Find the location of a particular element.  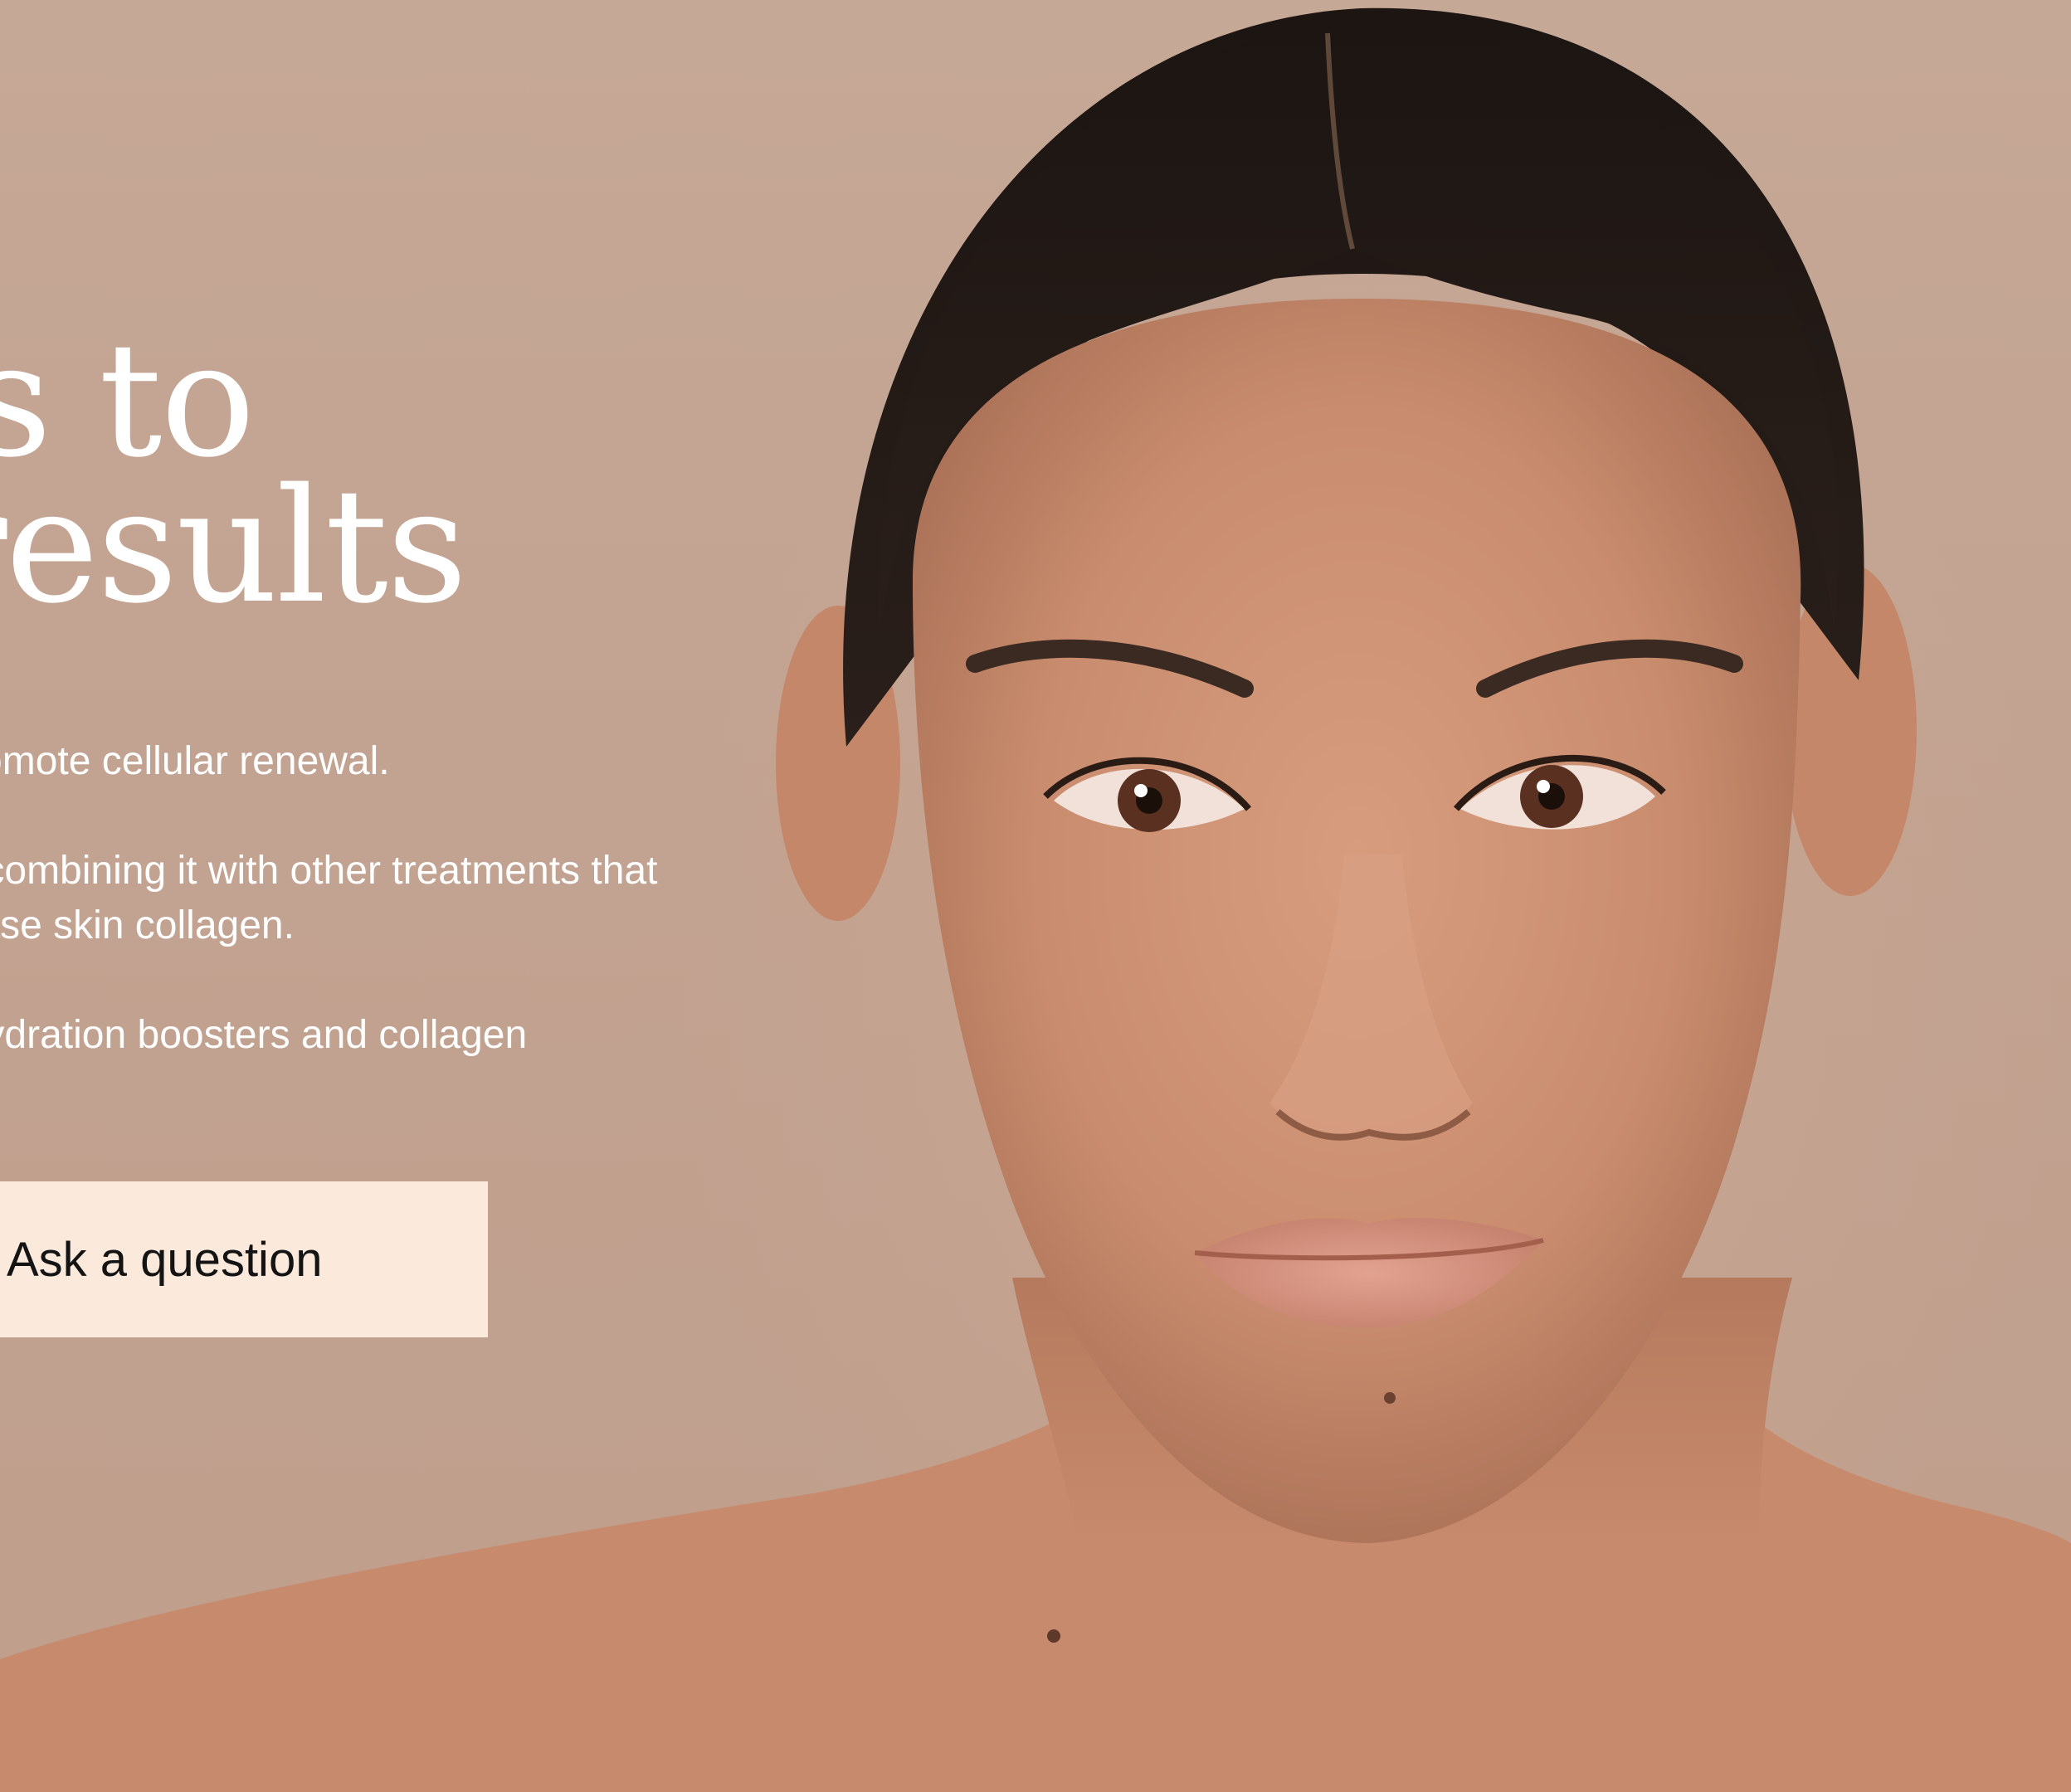

description-paragraph-3: kin hydration boosters and collagen is located at coordinates (448, 1035).